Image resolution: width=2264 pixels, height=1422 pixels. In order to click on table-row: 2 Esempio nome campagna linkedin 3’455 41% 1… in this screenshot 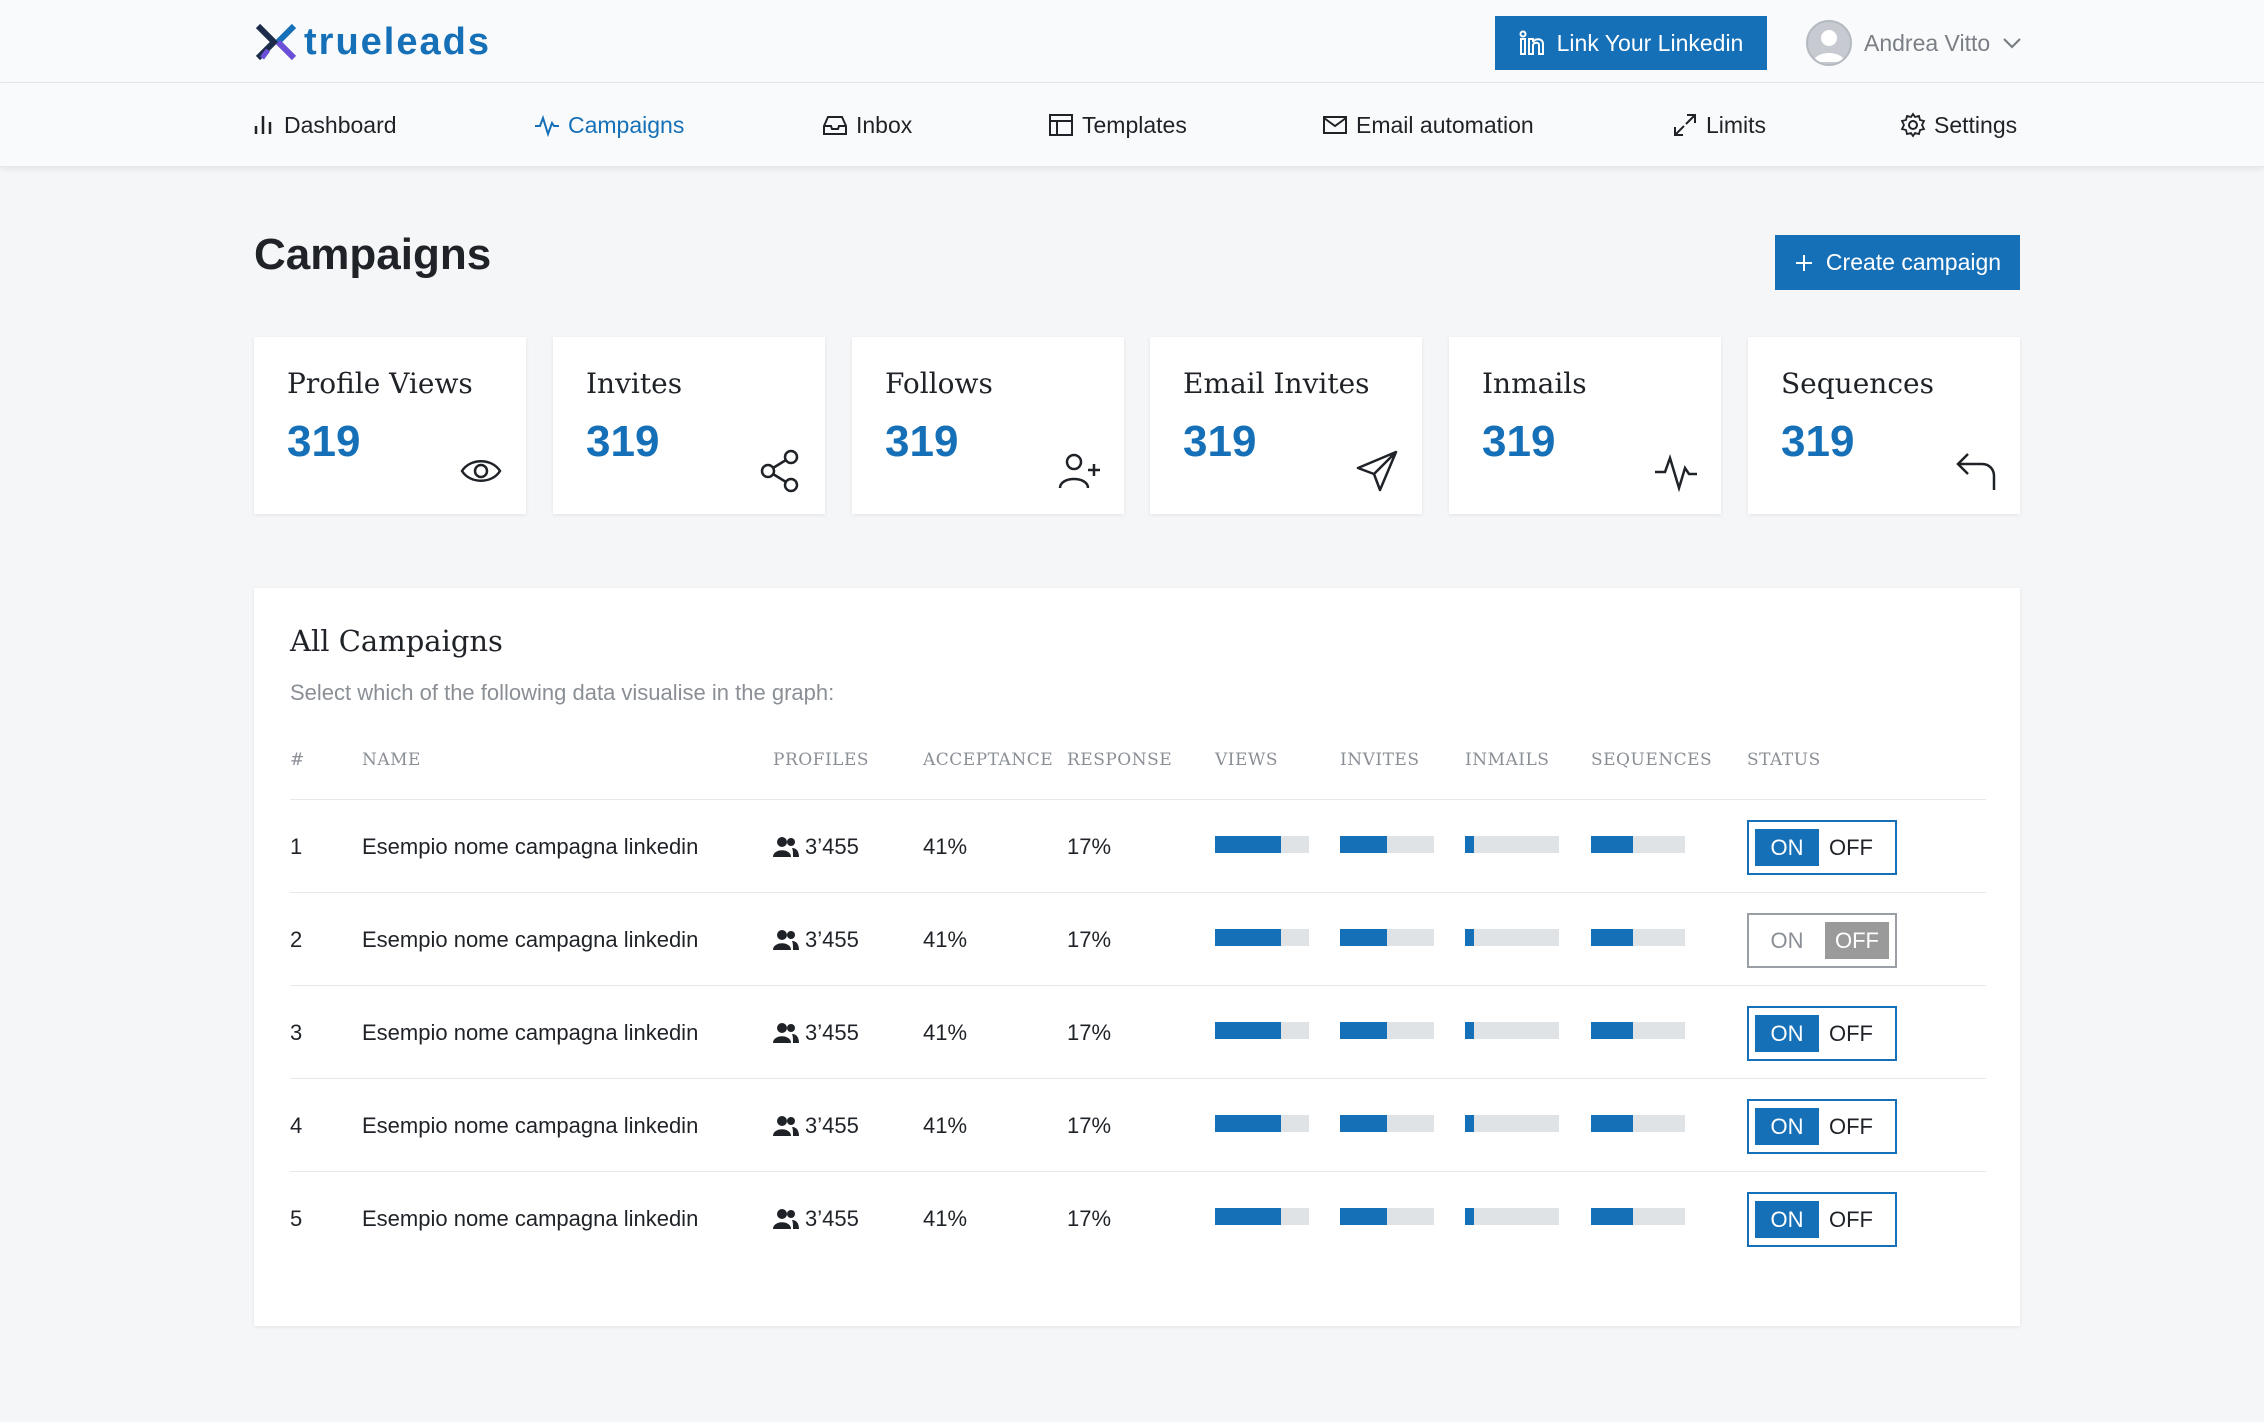, I will do `click(1138, 938)`.